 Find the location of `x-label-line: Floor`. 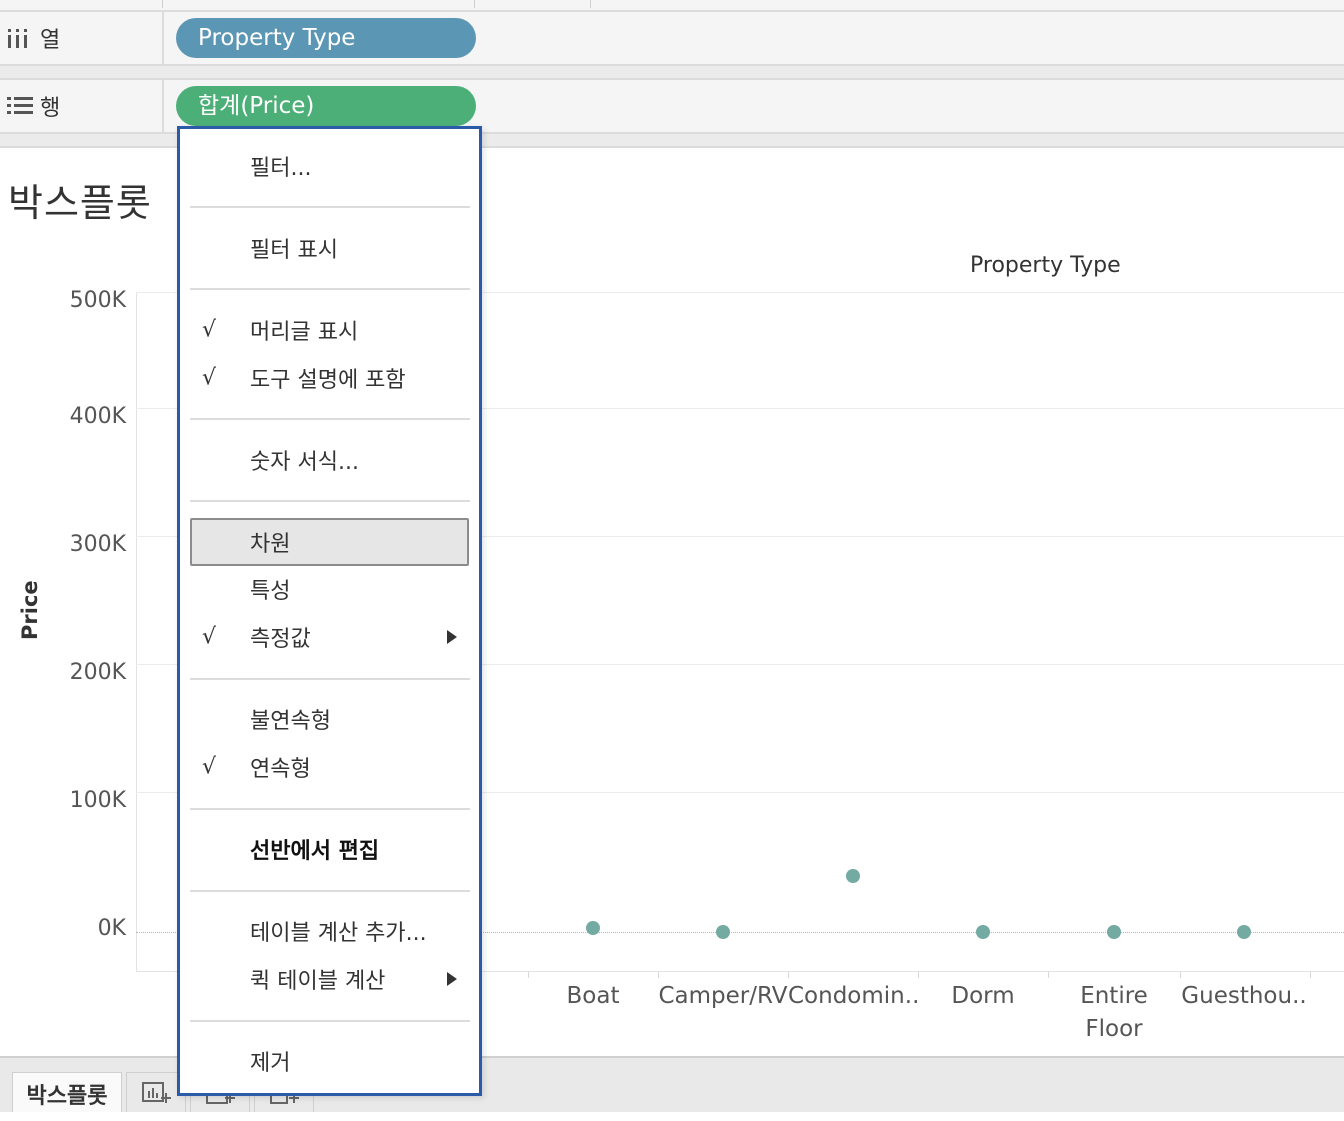

x-label-line: Floor is located at coordinates (1114, 1029).